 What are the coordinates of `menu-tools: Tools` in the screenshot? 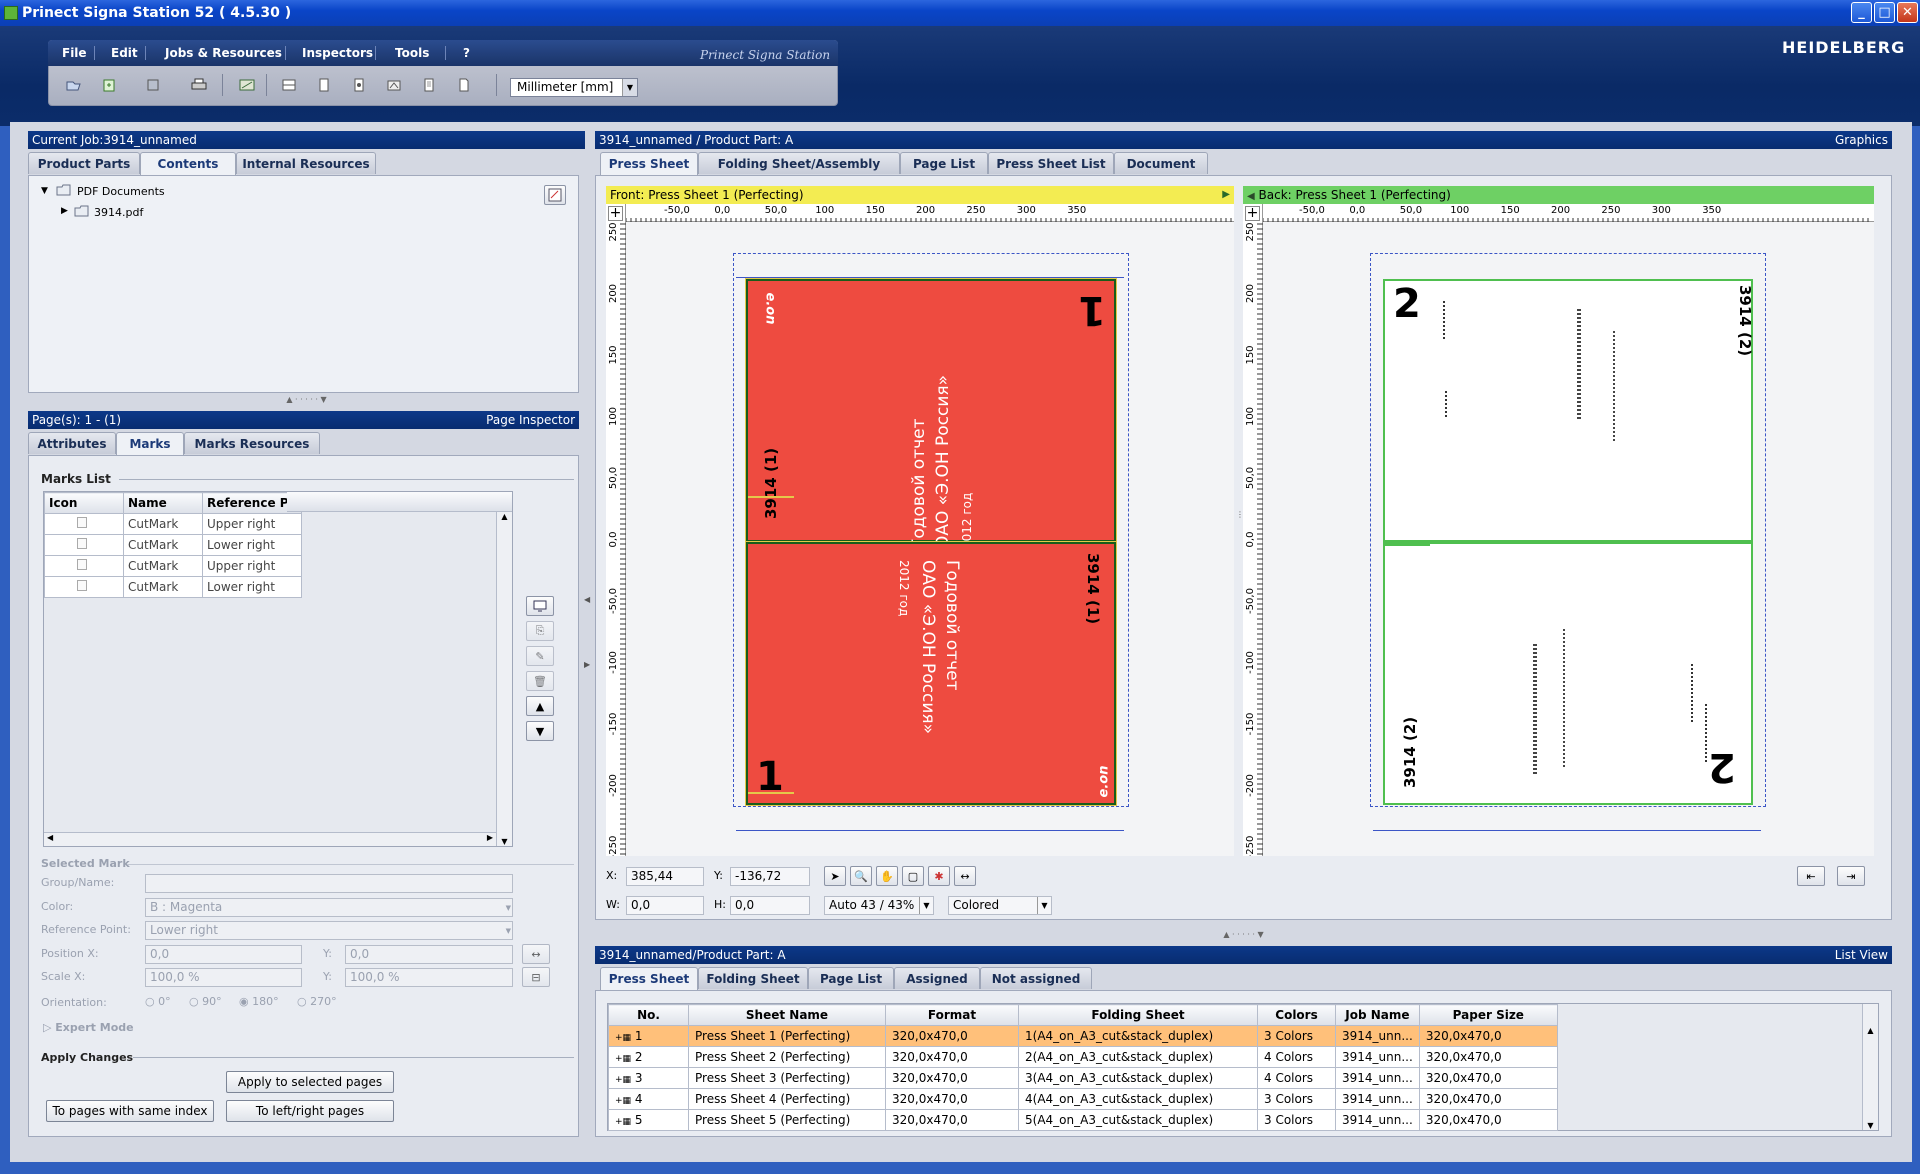 It's located at (412, 53).